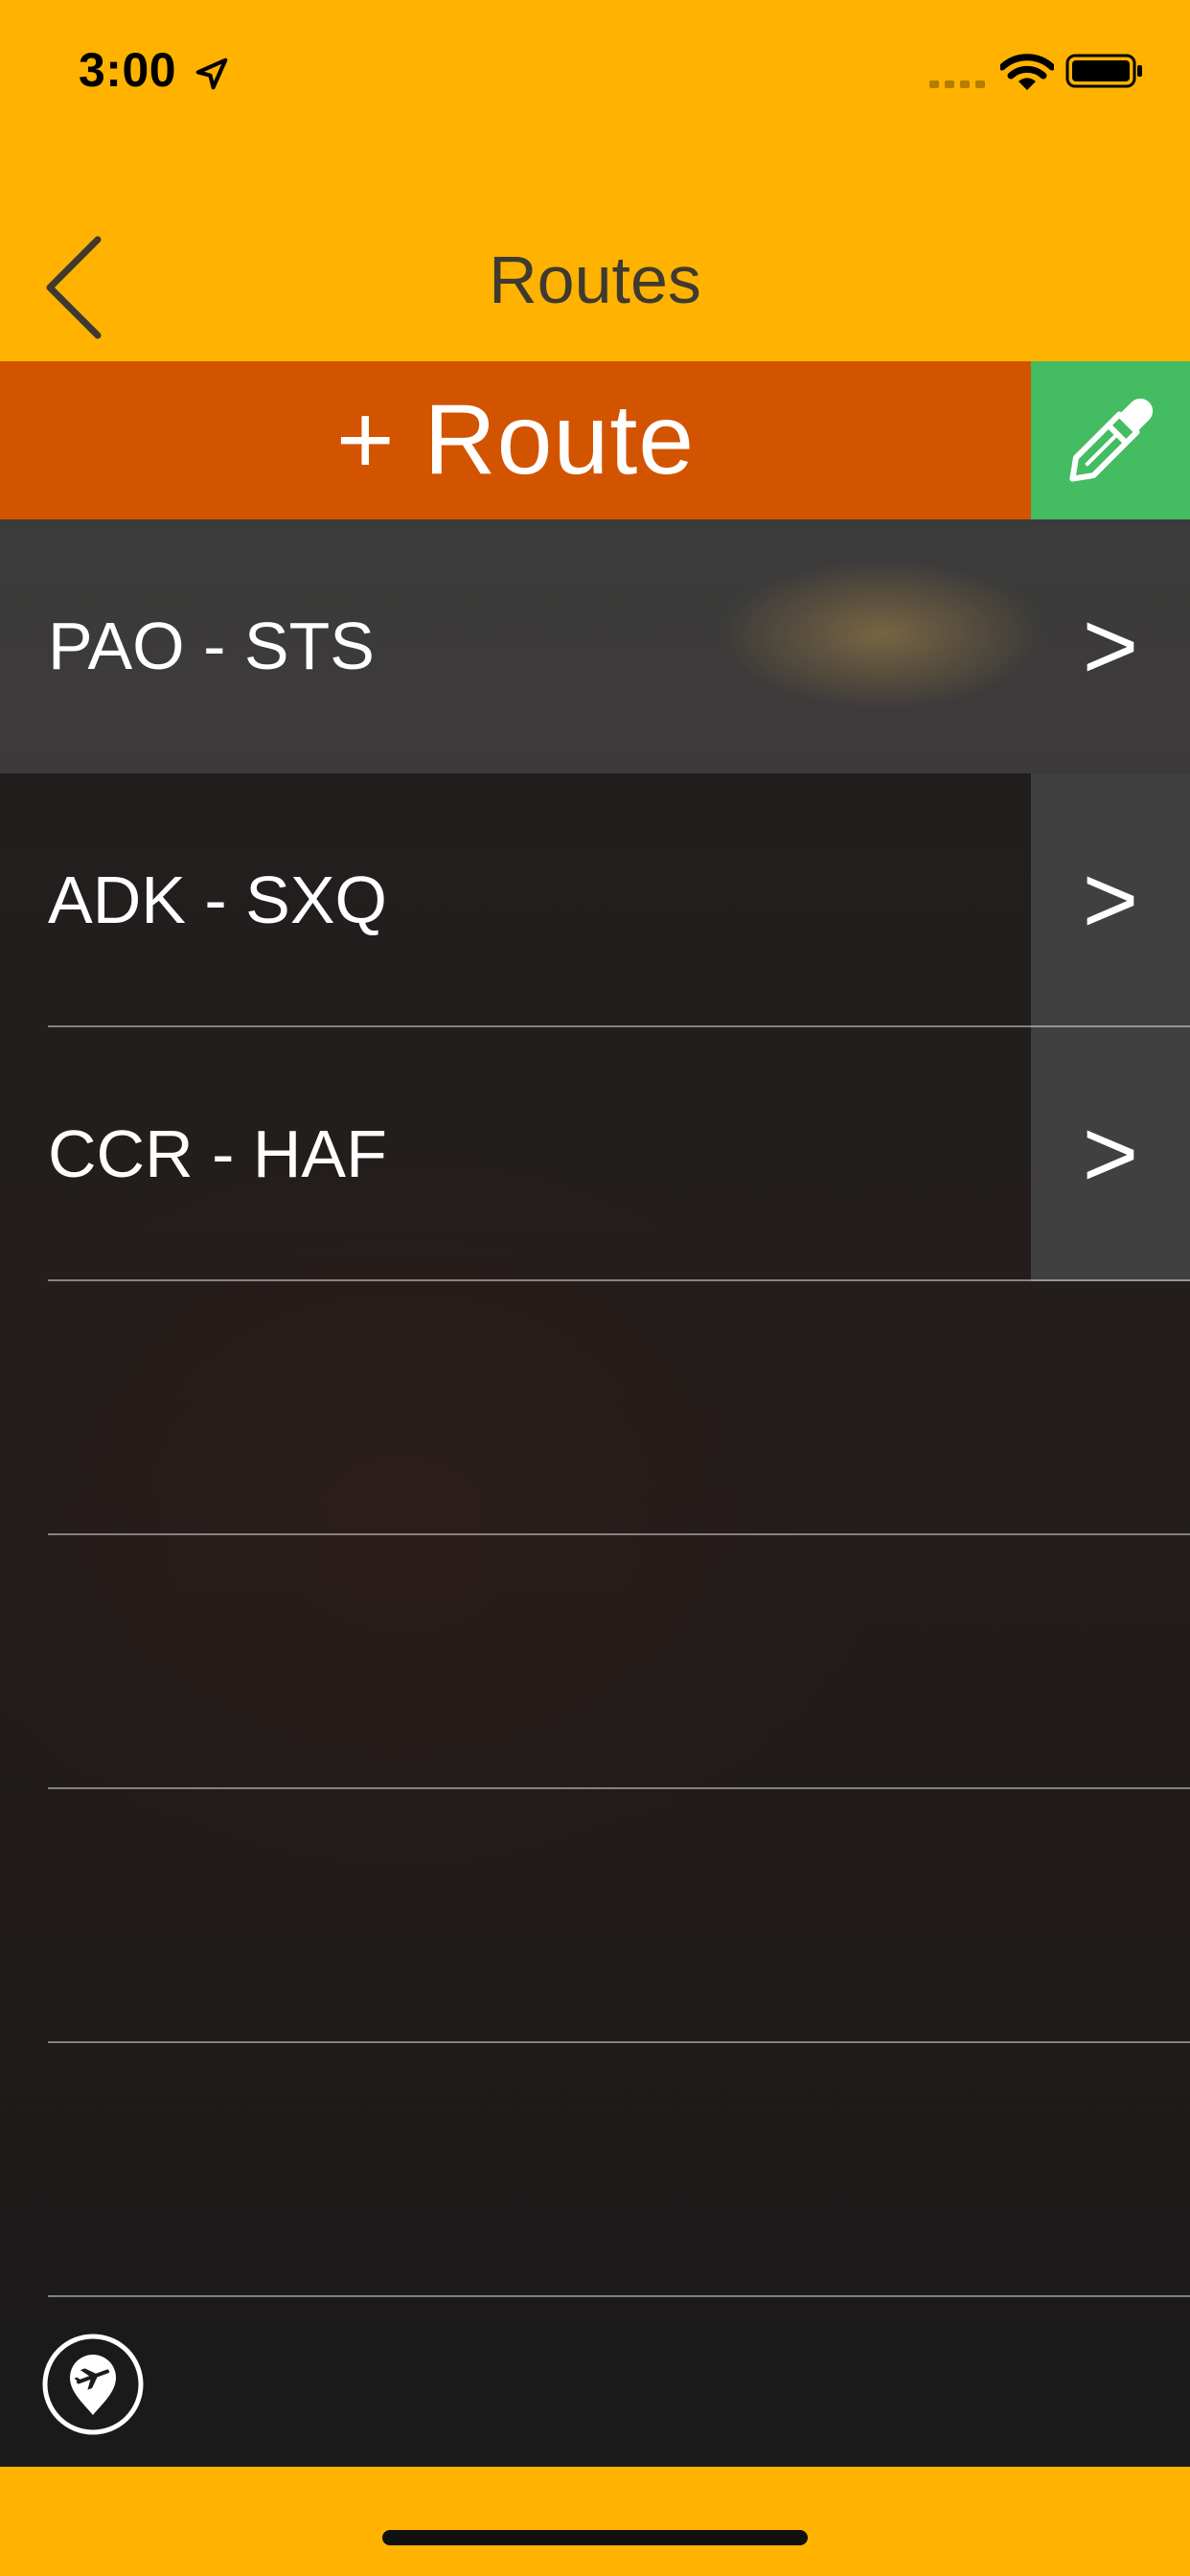 This screenshot has height=2576, width=1190. Describe the element at coordinates (619, 2296) in the screenshot. I see `row-separator` at that location.